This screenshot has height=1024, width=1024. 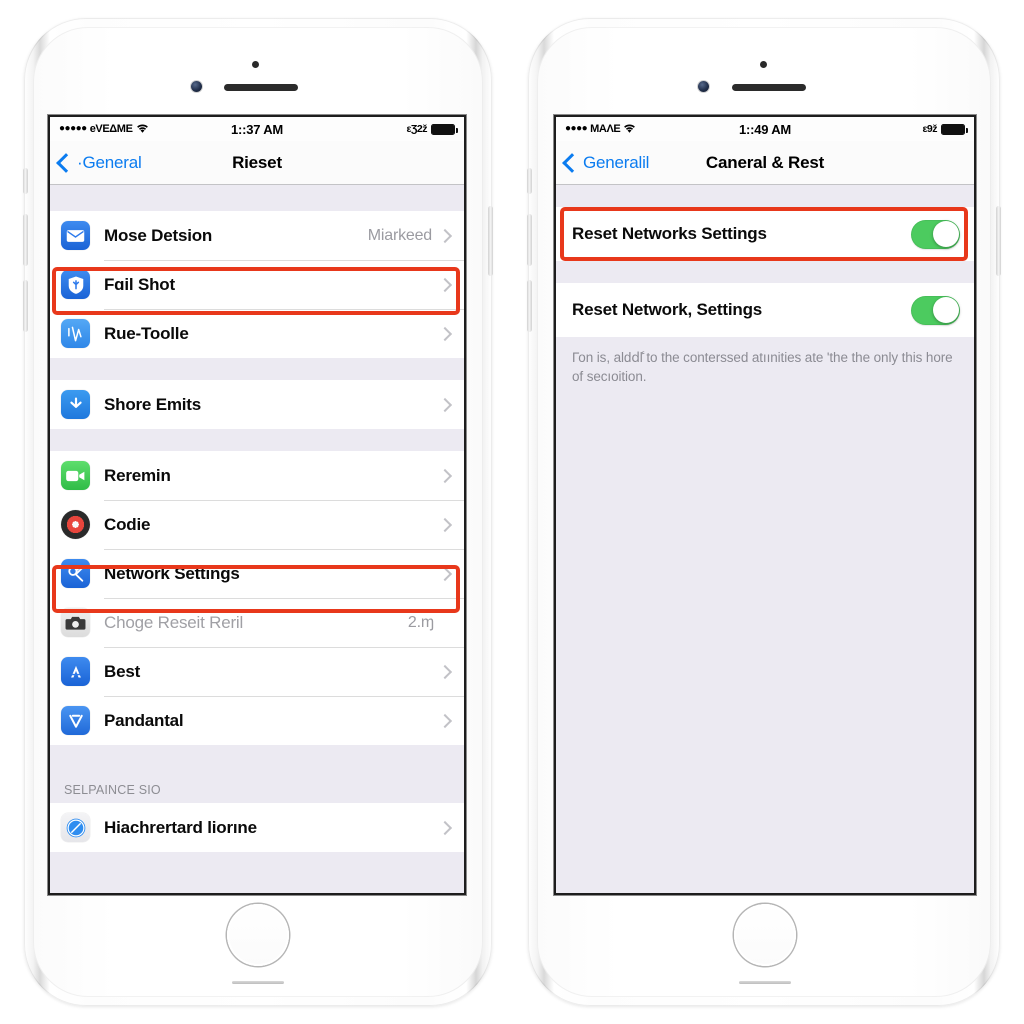 I want to click on toggle-group-2: Reset Network, Settings, so click(x=765, y=310).